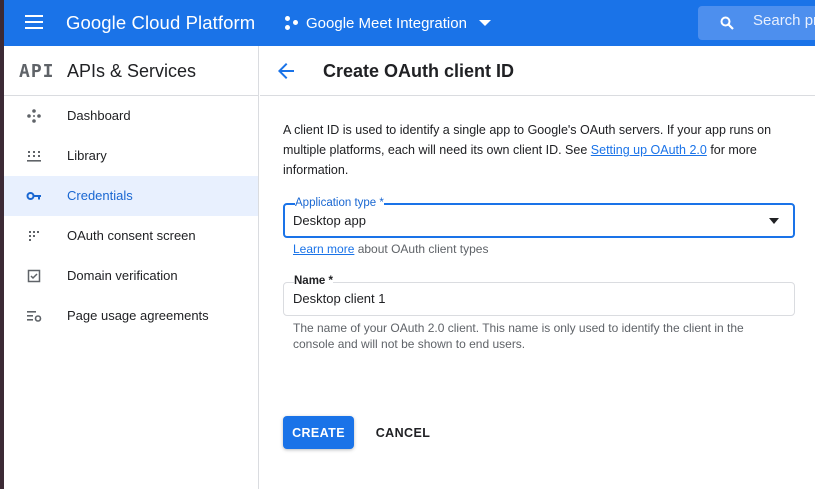 This screenshot has height=489, width=815. I want to click on dashboard-icon, so click(34, 116).